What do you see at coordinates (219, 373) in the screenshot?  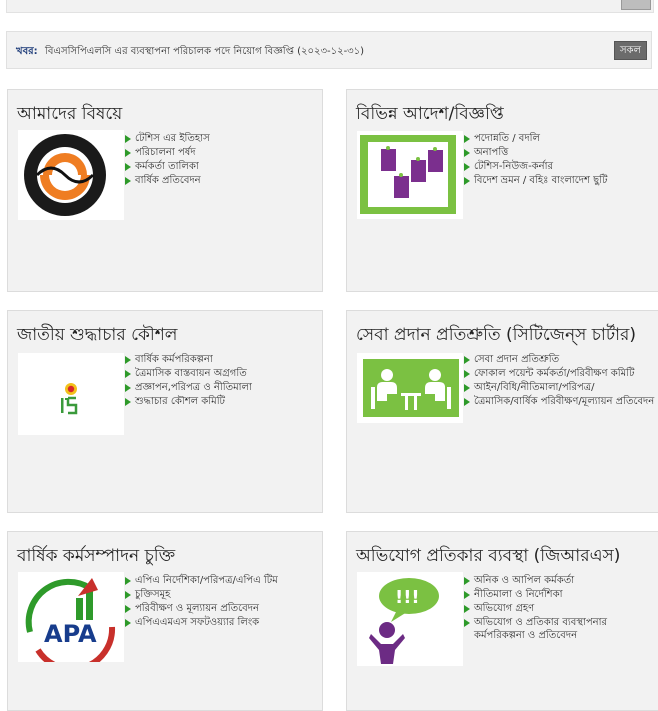 I see `link-quarterly-progress: ত্রৈমাসিক বাস্তবায়ন অগ্রগতি` at bounding box center [219, 373].